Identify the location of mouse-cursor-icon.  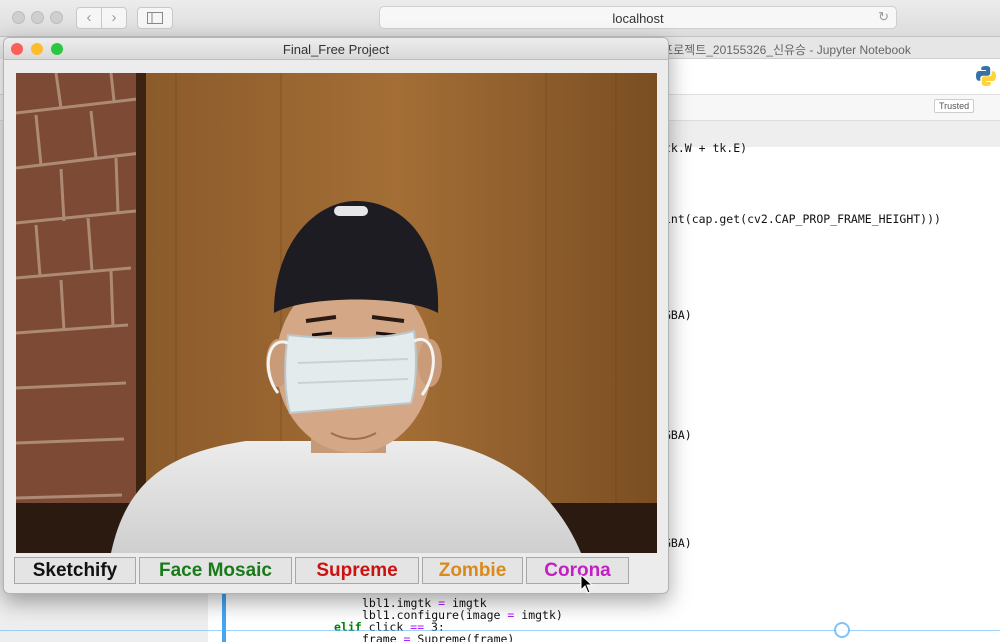
(587, 584).